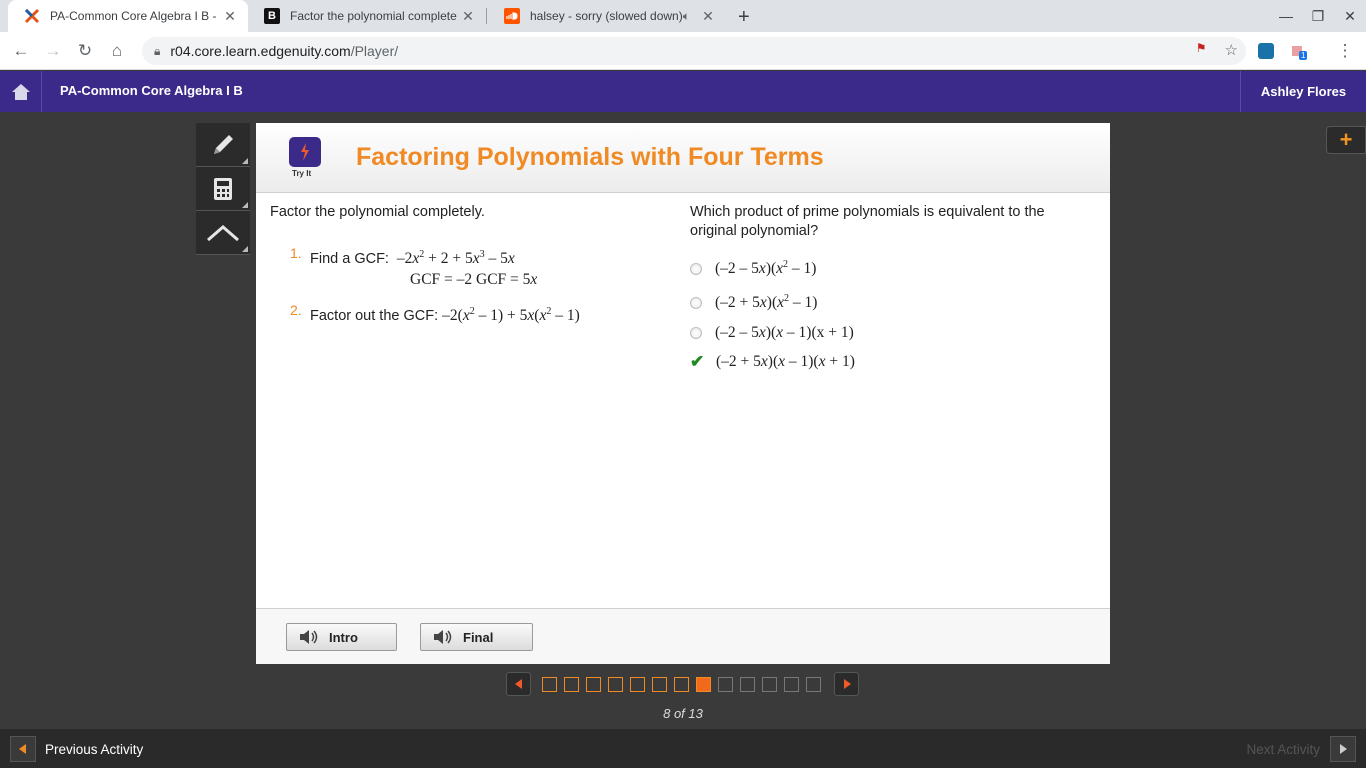 The image size is (1366, 768). I want to click on tab-title: halsey - sorry (slowed down), so click(606, 16).